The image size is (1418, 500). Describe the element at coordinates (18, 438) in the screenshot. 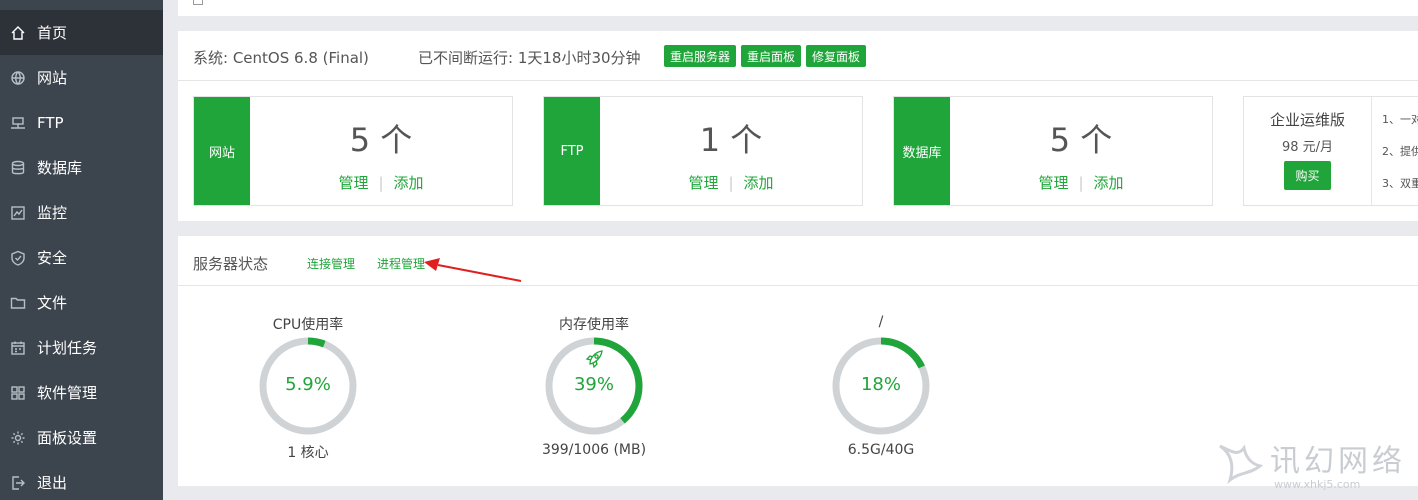

I see `gear-icon` at that location.